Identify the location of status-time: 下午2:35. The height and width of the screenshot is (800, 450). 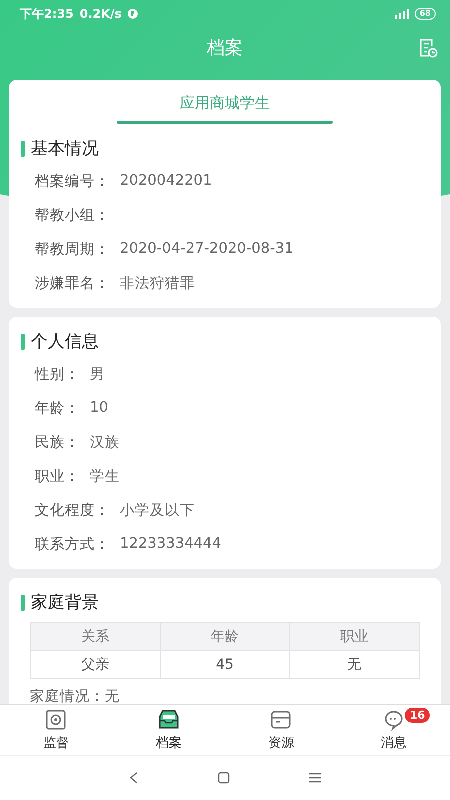
(47, 14).